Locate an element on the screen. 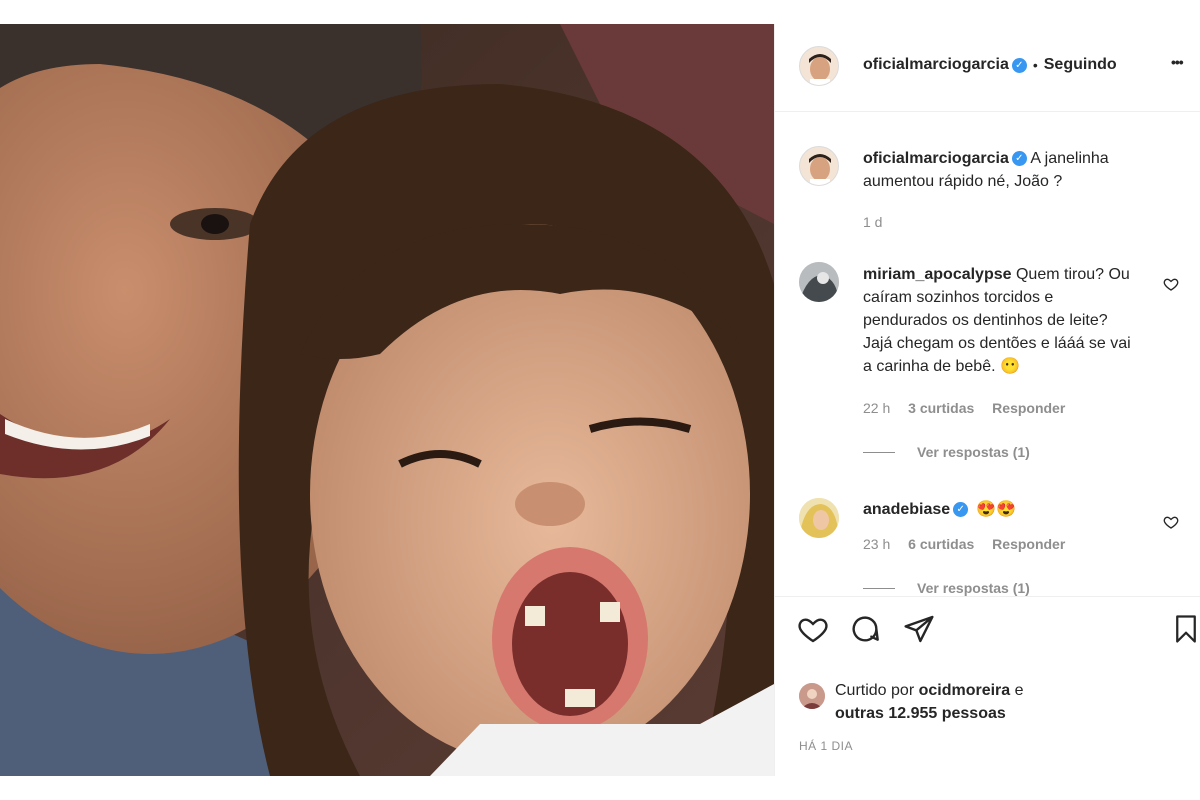 The width and height of the screenshot is (1200, 800). comment-1-meta: 22 h 3 curtidas Responder is located at coordinates (964, 408).